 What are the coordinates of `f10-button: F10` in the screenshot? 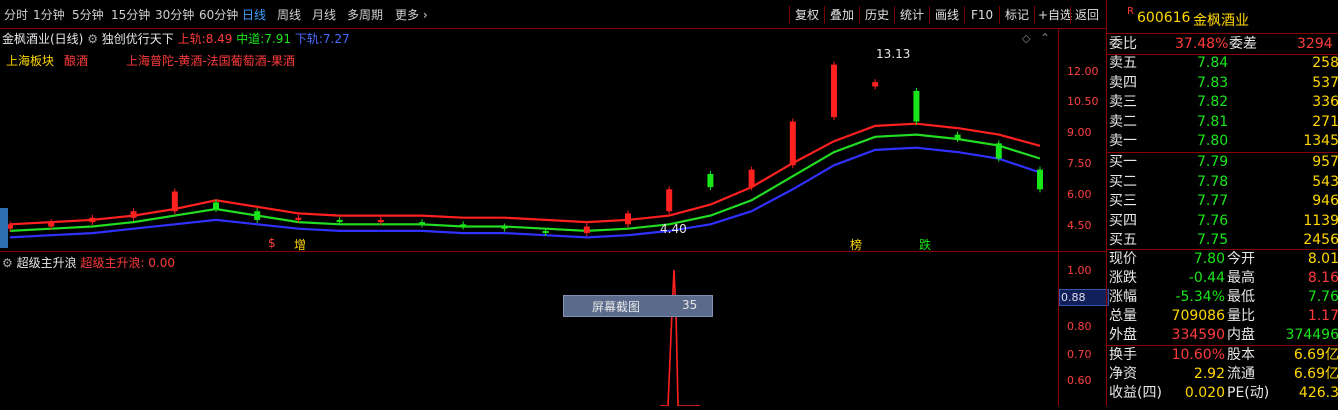 It's located at (982, 15).